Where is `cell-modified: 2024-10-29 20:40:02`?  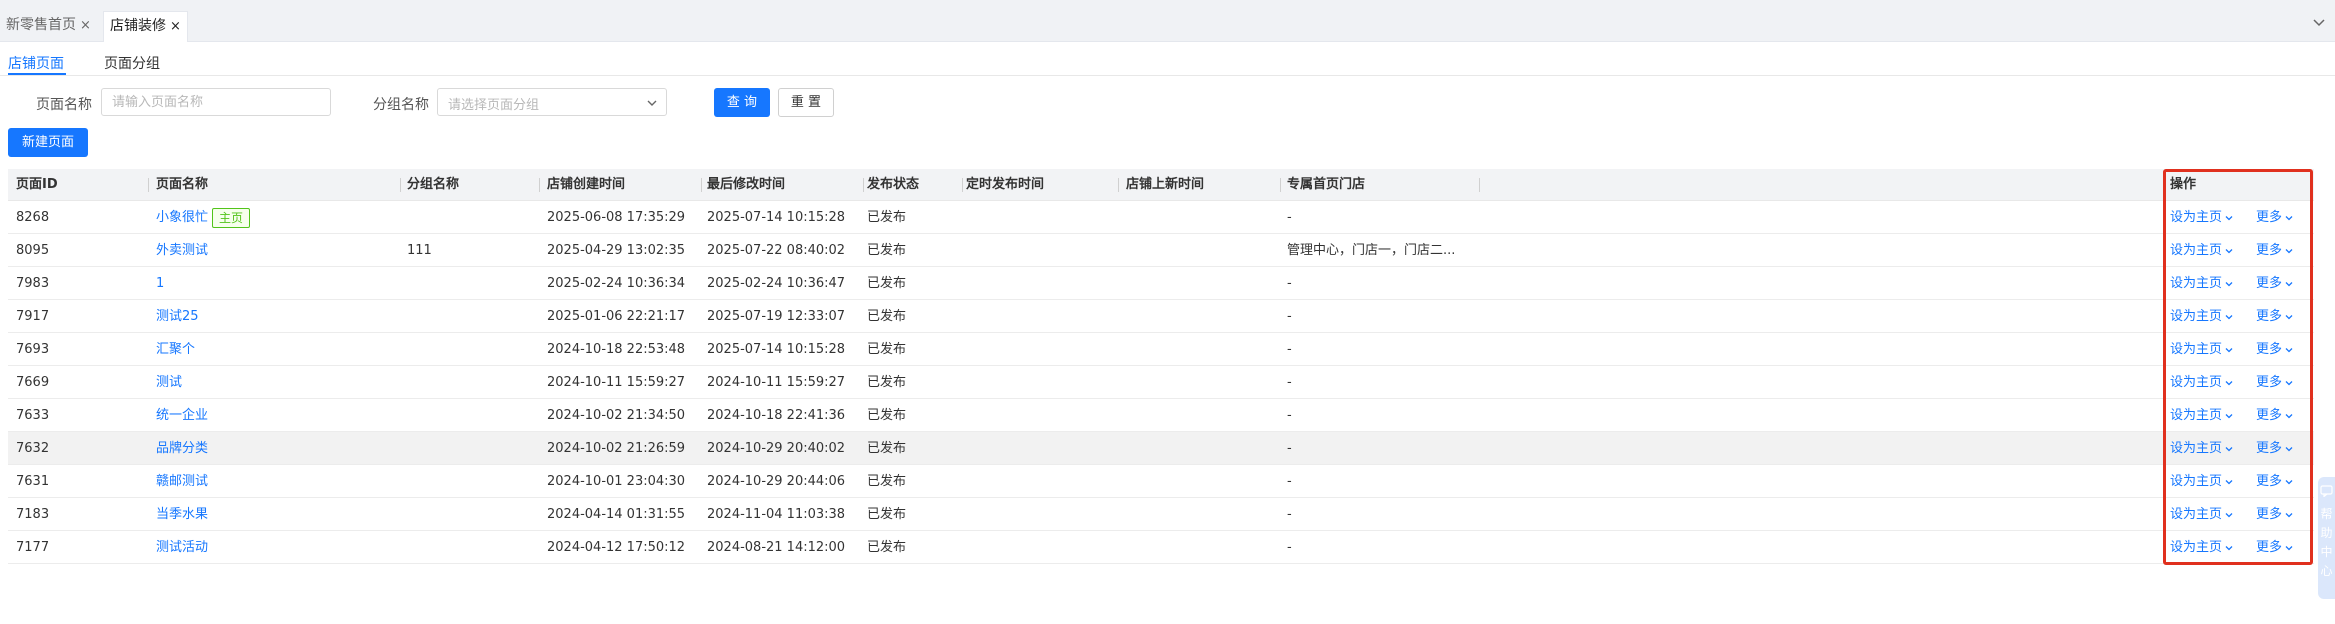 cell-modified: 2024-10-29 20:40:02 is located at coordinates (776, 448).